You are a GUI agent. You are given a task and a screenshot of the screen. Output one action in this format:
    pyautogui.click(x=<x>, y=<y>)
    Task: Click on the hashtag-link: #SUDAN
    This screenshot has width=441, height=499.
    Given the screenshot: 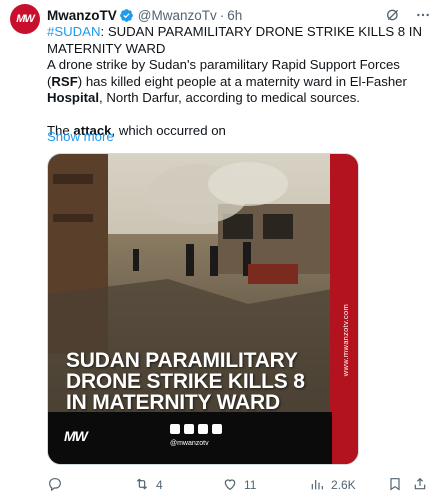 What is the action you would take?
    pyautogui.click(x=74, y=31)
    